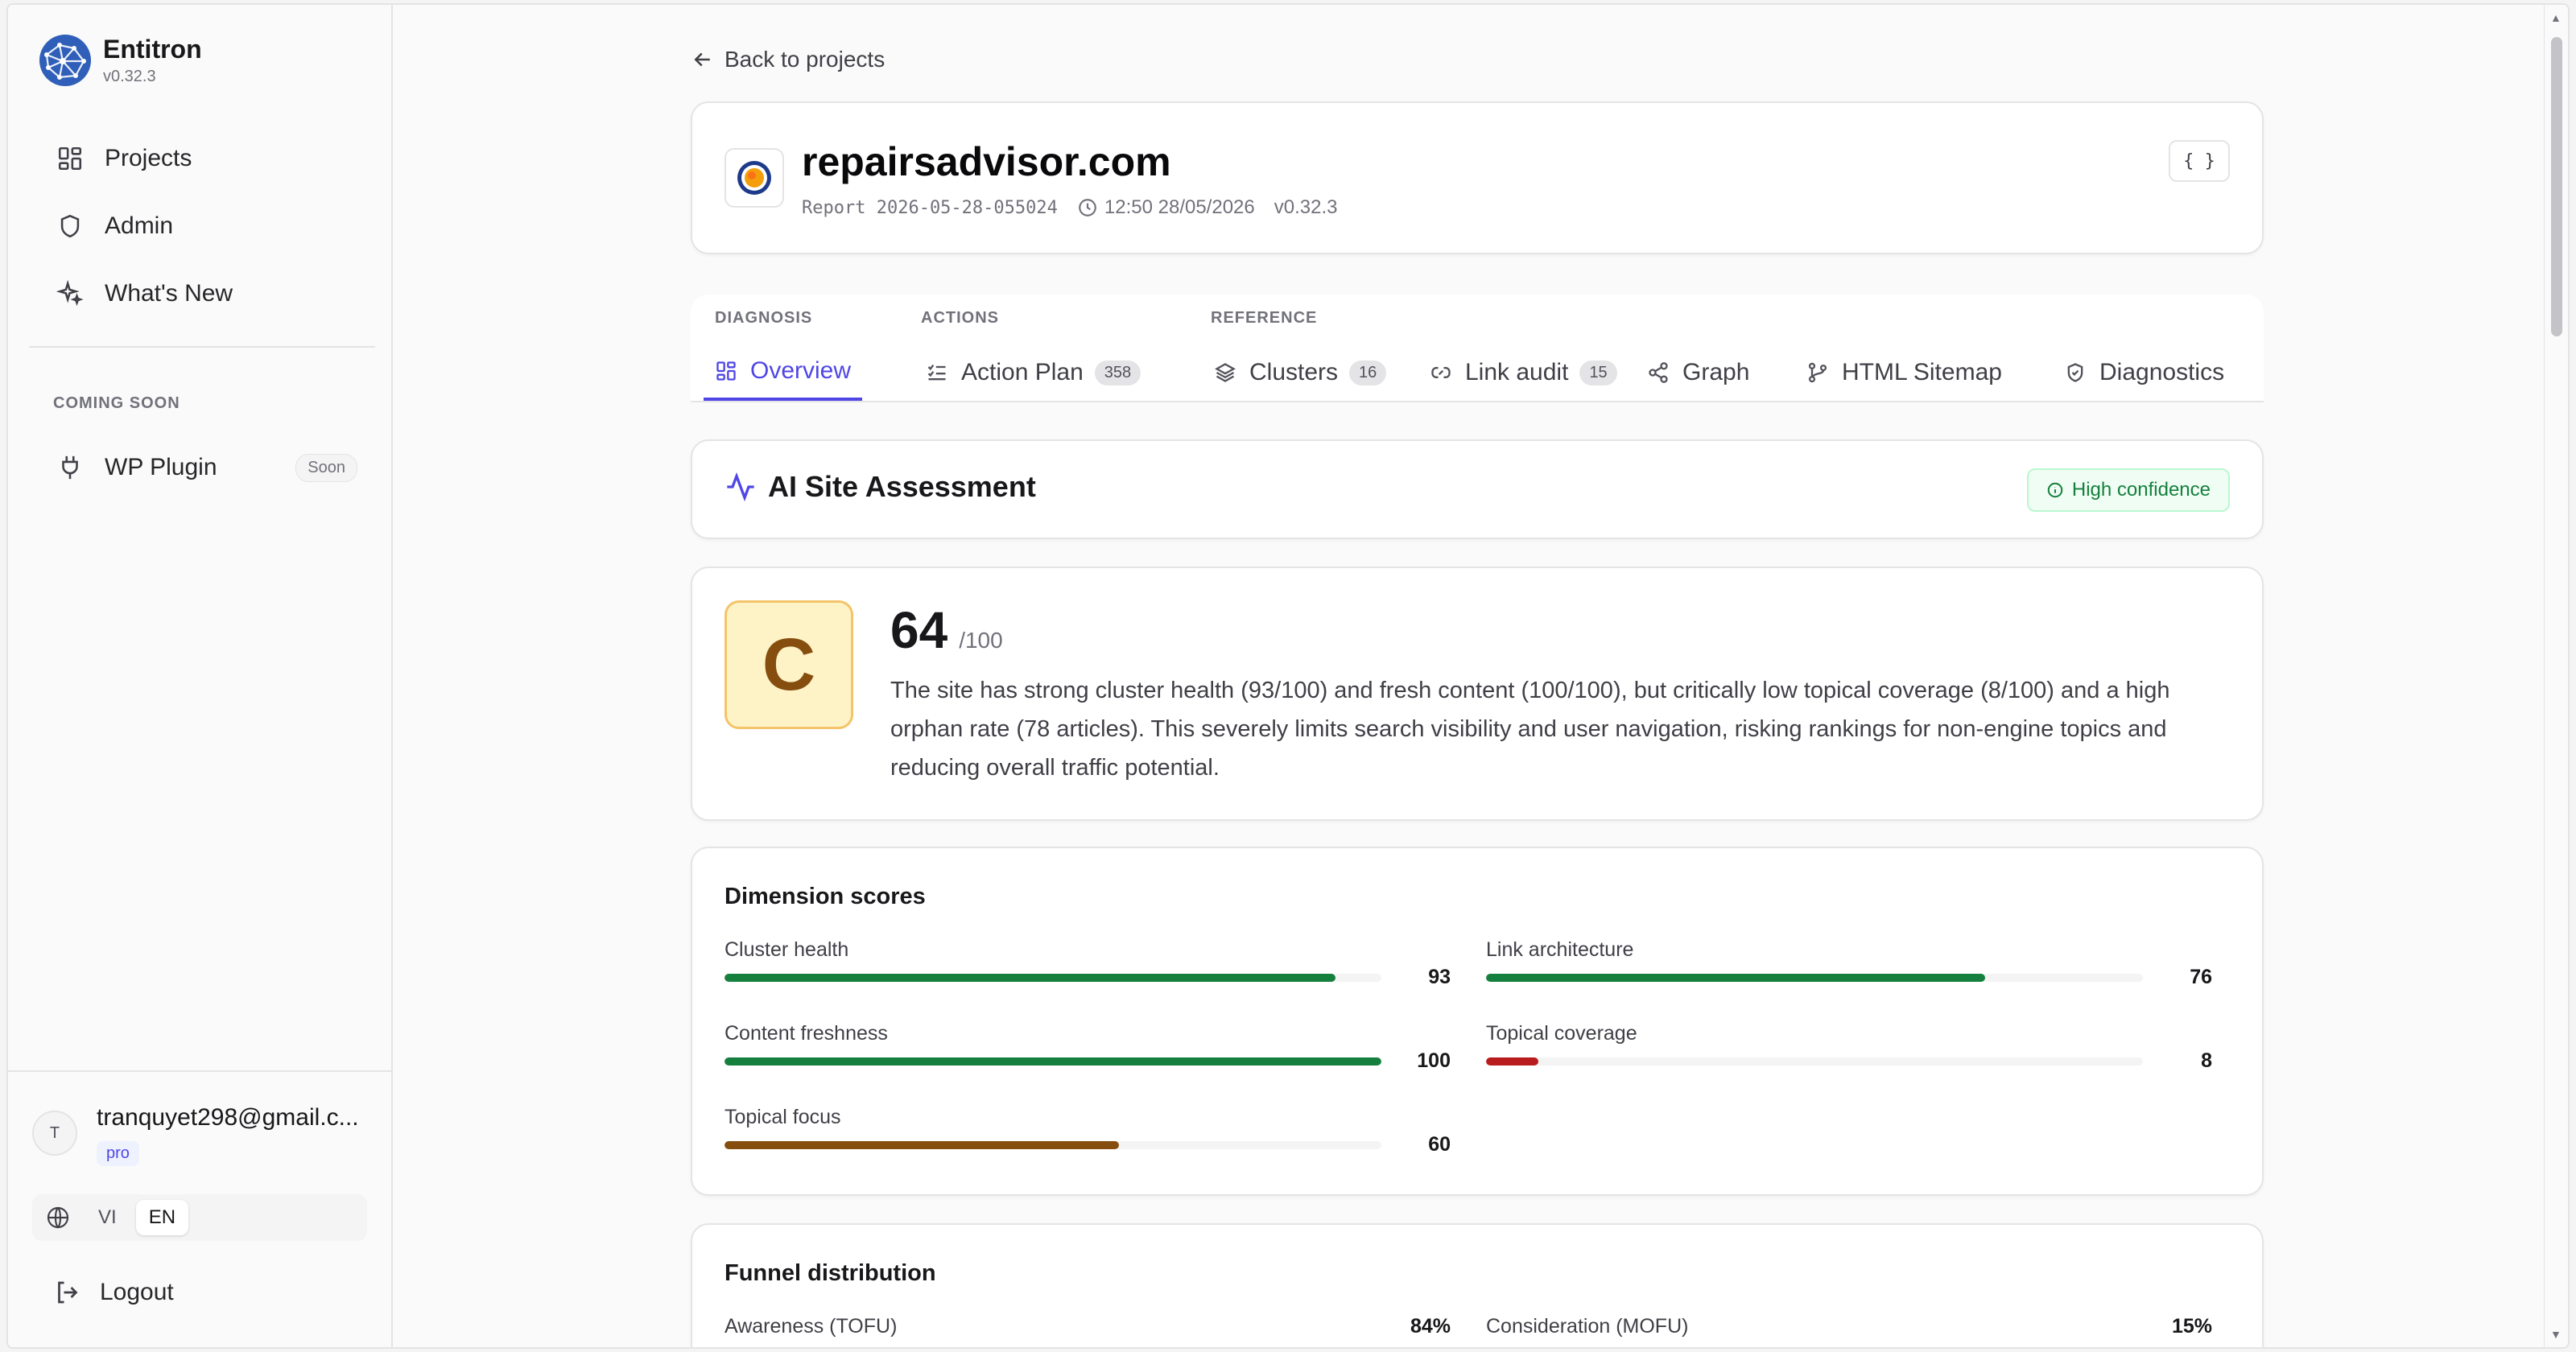  I want to click on dimension-cluster-health: Cluster health 93, so click(1087, 966).